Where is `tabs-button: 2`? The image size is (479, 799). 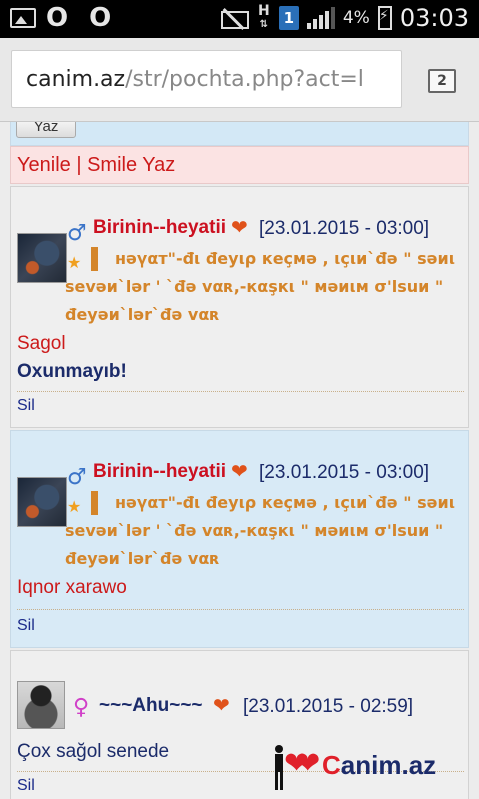
tabs-button: 2 is located at coordinates (442, 81).